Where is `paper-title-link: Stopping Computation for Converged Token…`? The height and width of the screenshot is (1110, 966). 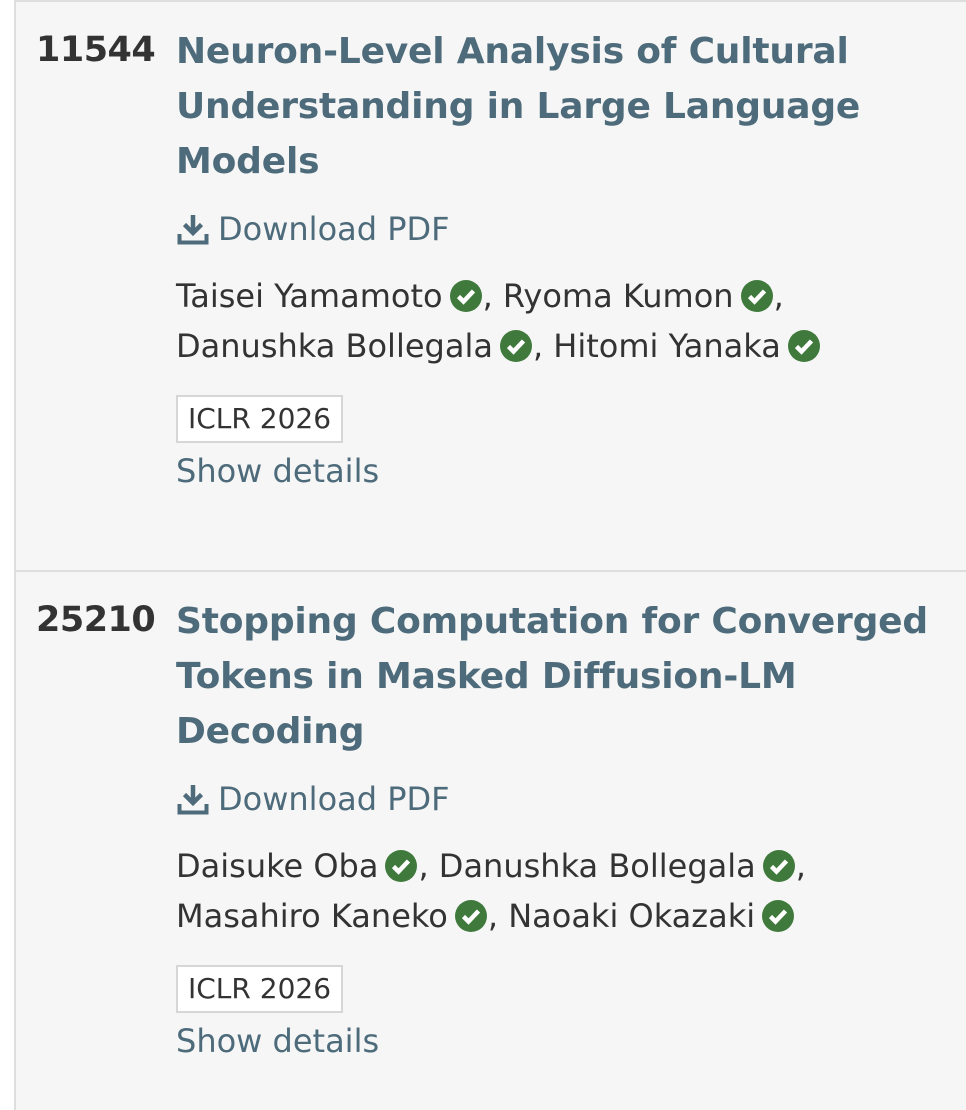
paper-title-link: Stopping Computation for Converged Token… is located at coordinates (566, 676).